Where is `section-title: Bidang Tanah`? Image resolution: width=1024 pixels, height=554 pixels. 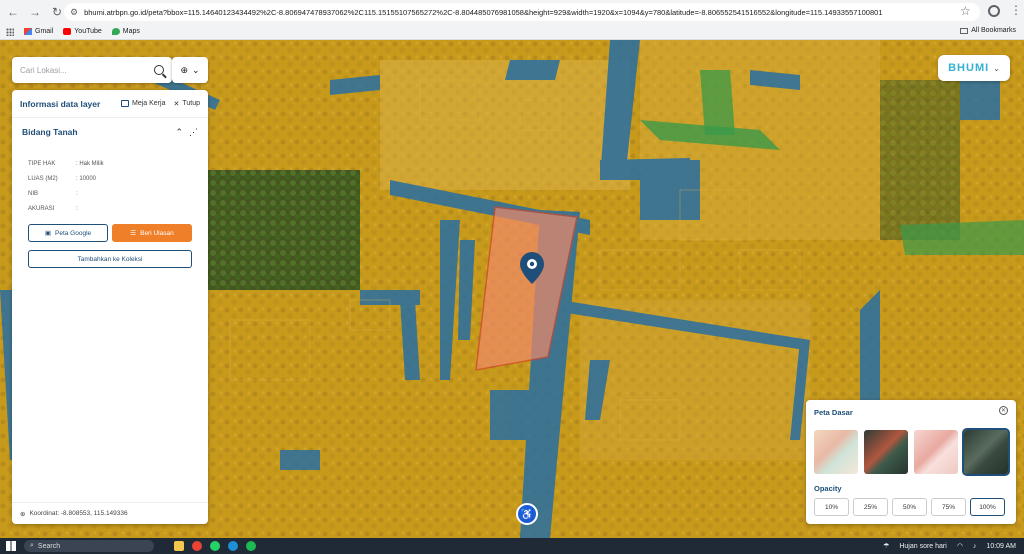
section-title: Bidang Tanah is located at coordinates (50, 132).